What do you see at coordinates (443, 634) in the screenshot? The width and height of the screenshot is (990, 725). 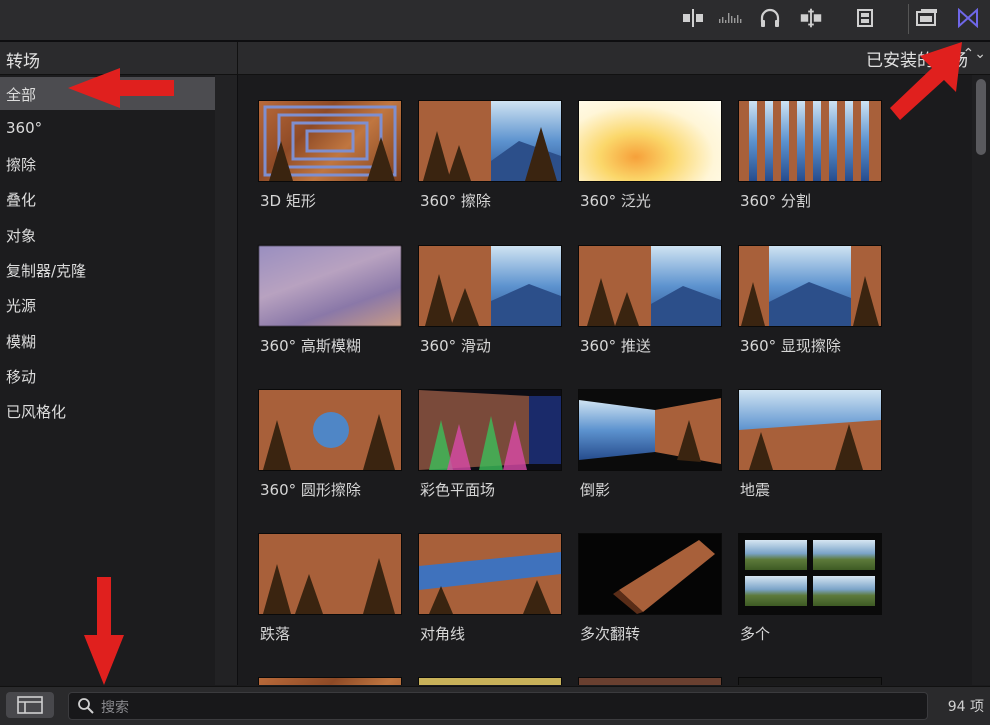 I see `transition-label: 对角线` at bounding box center [443, 634].